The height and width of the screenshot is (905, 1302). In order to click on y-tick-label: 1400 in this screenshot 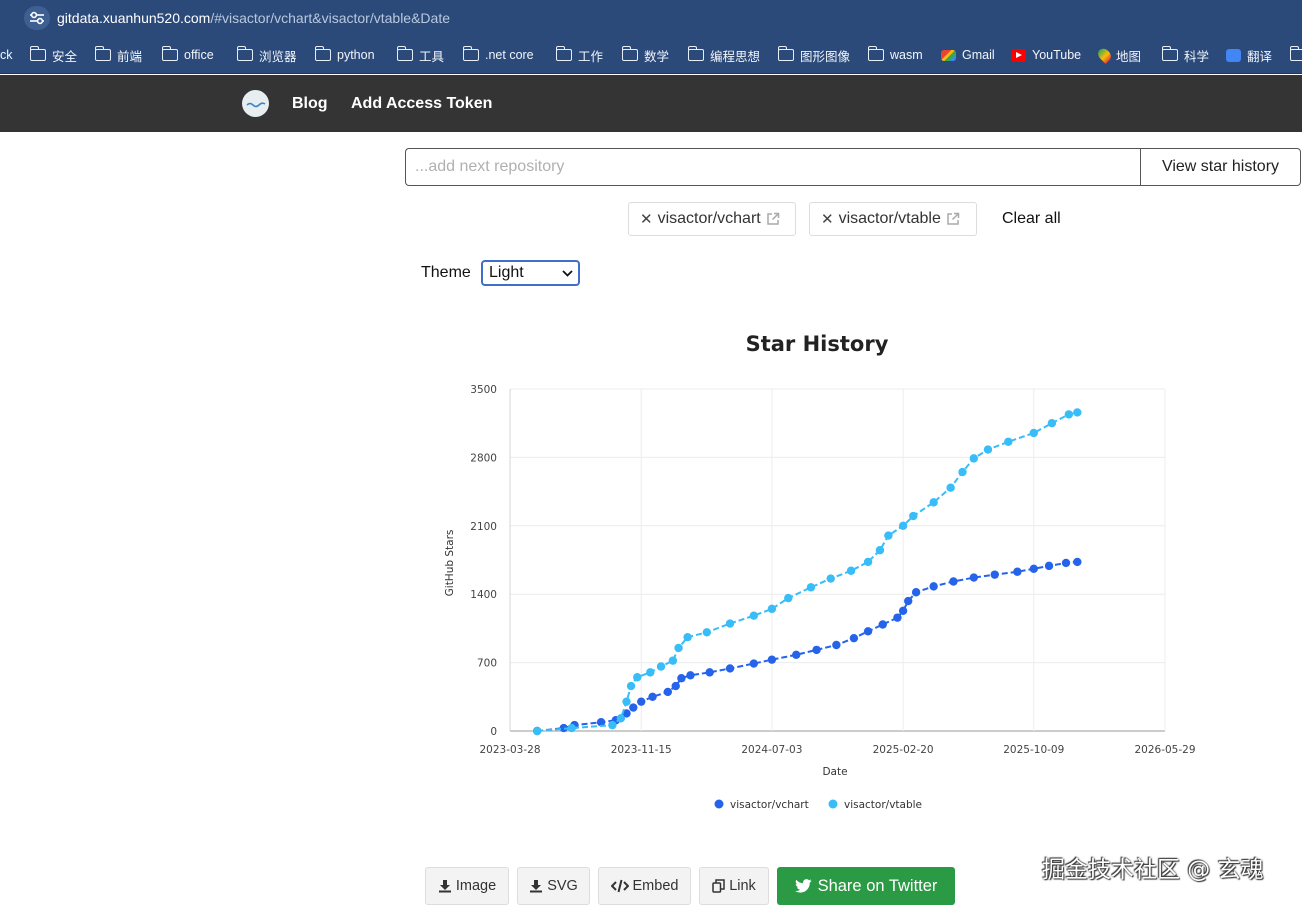, I will do `click(483, 595)`.